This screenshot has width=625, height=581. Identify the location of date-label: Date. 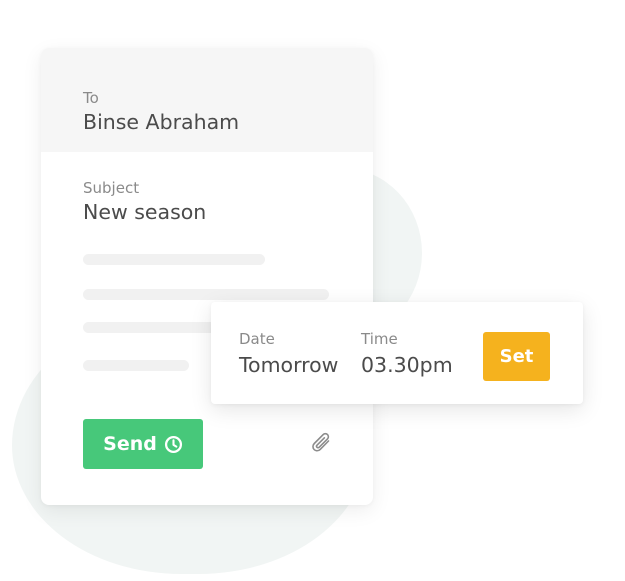
(257, 339).